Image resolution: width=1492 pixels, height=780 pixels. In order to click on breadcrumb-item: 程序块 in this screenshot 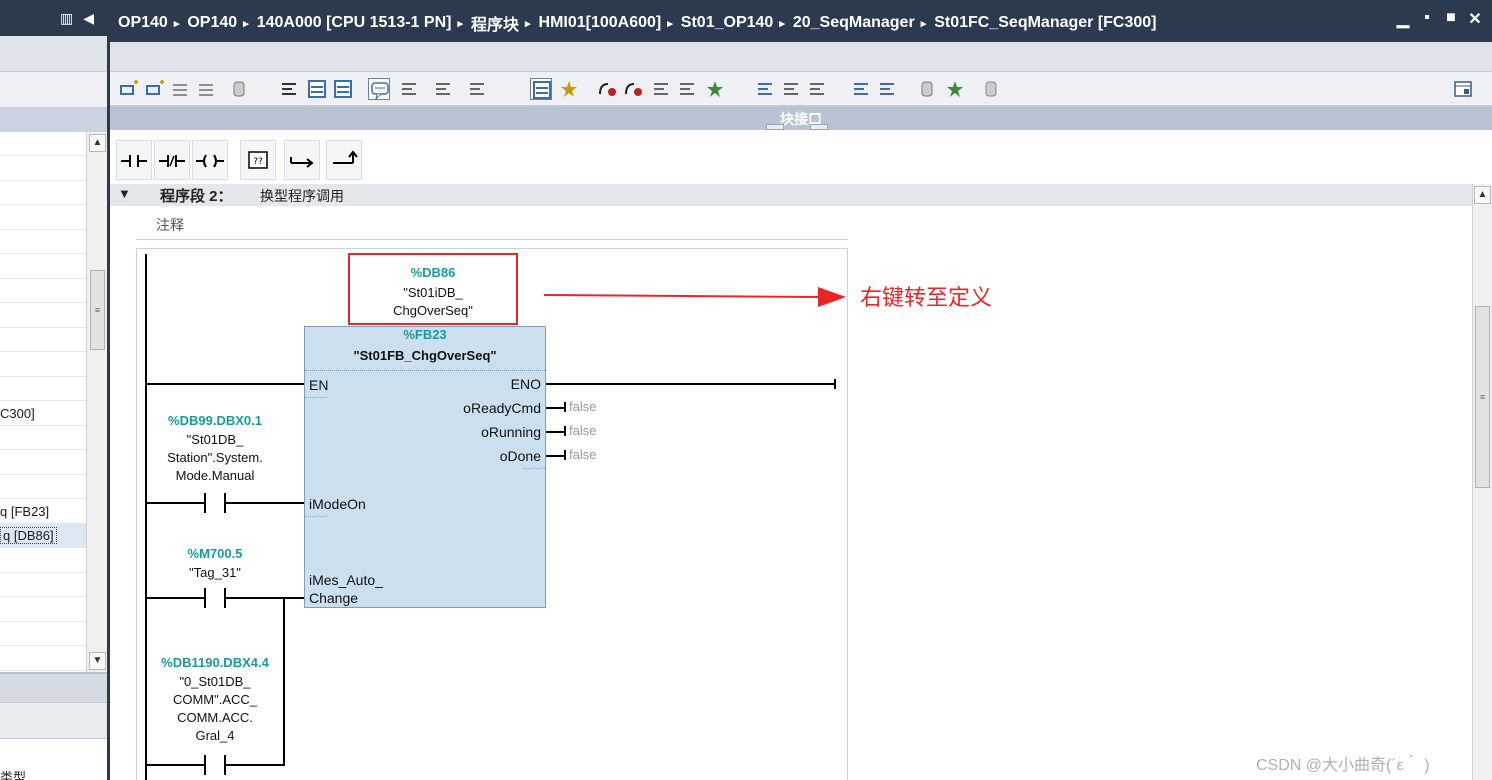, I will do `click(495, 23)`.